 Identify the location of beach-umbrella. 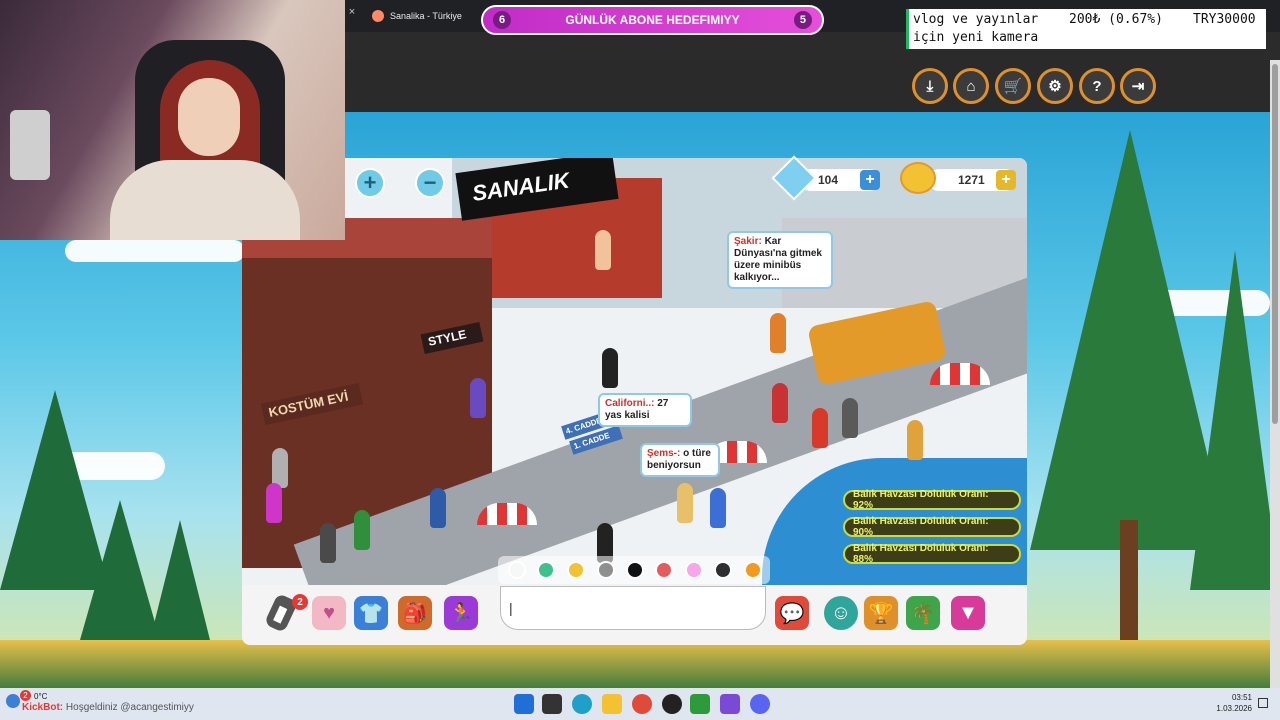
(507, 514).